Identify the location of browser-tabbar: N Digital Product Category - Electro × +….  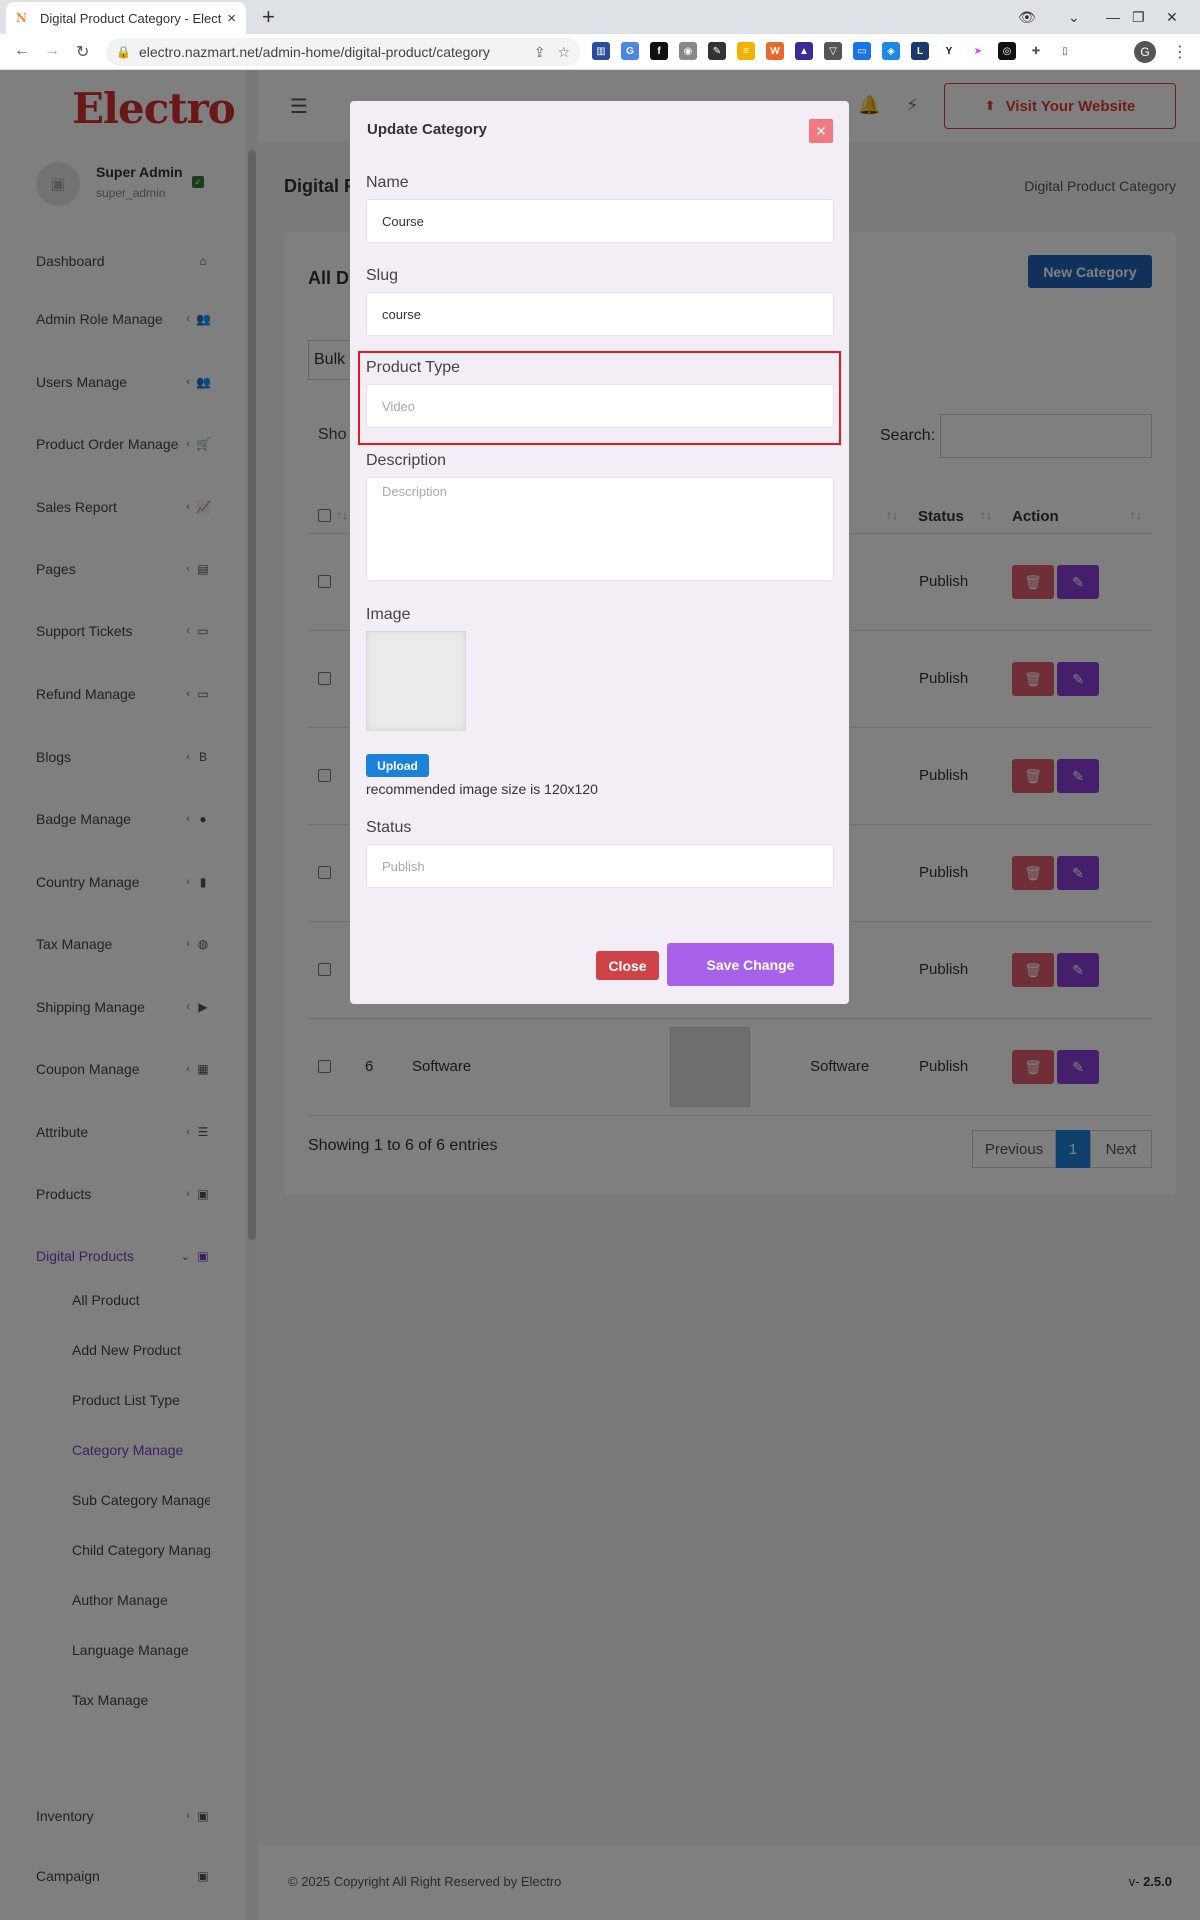
(600, 17).